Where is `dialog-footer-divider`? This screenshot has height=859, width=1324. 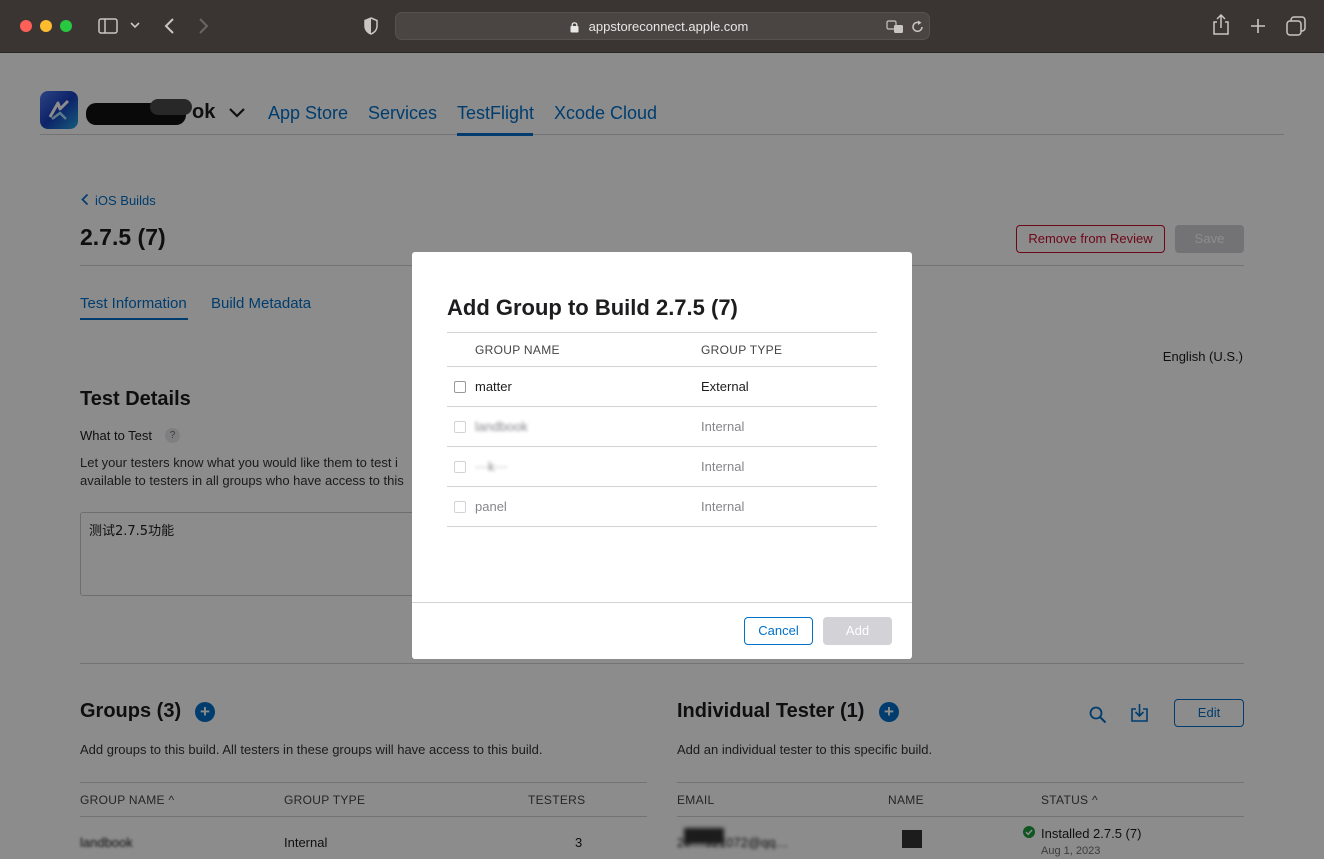 dialog-footer-divider is located at coordinates (662, 602).